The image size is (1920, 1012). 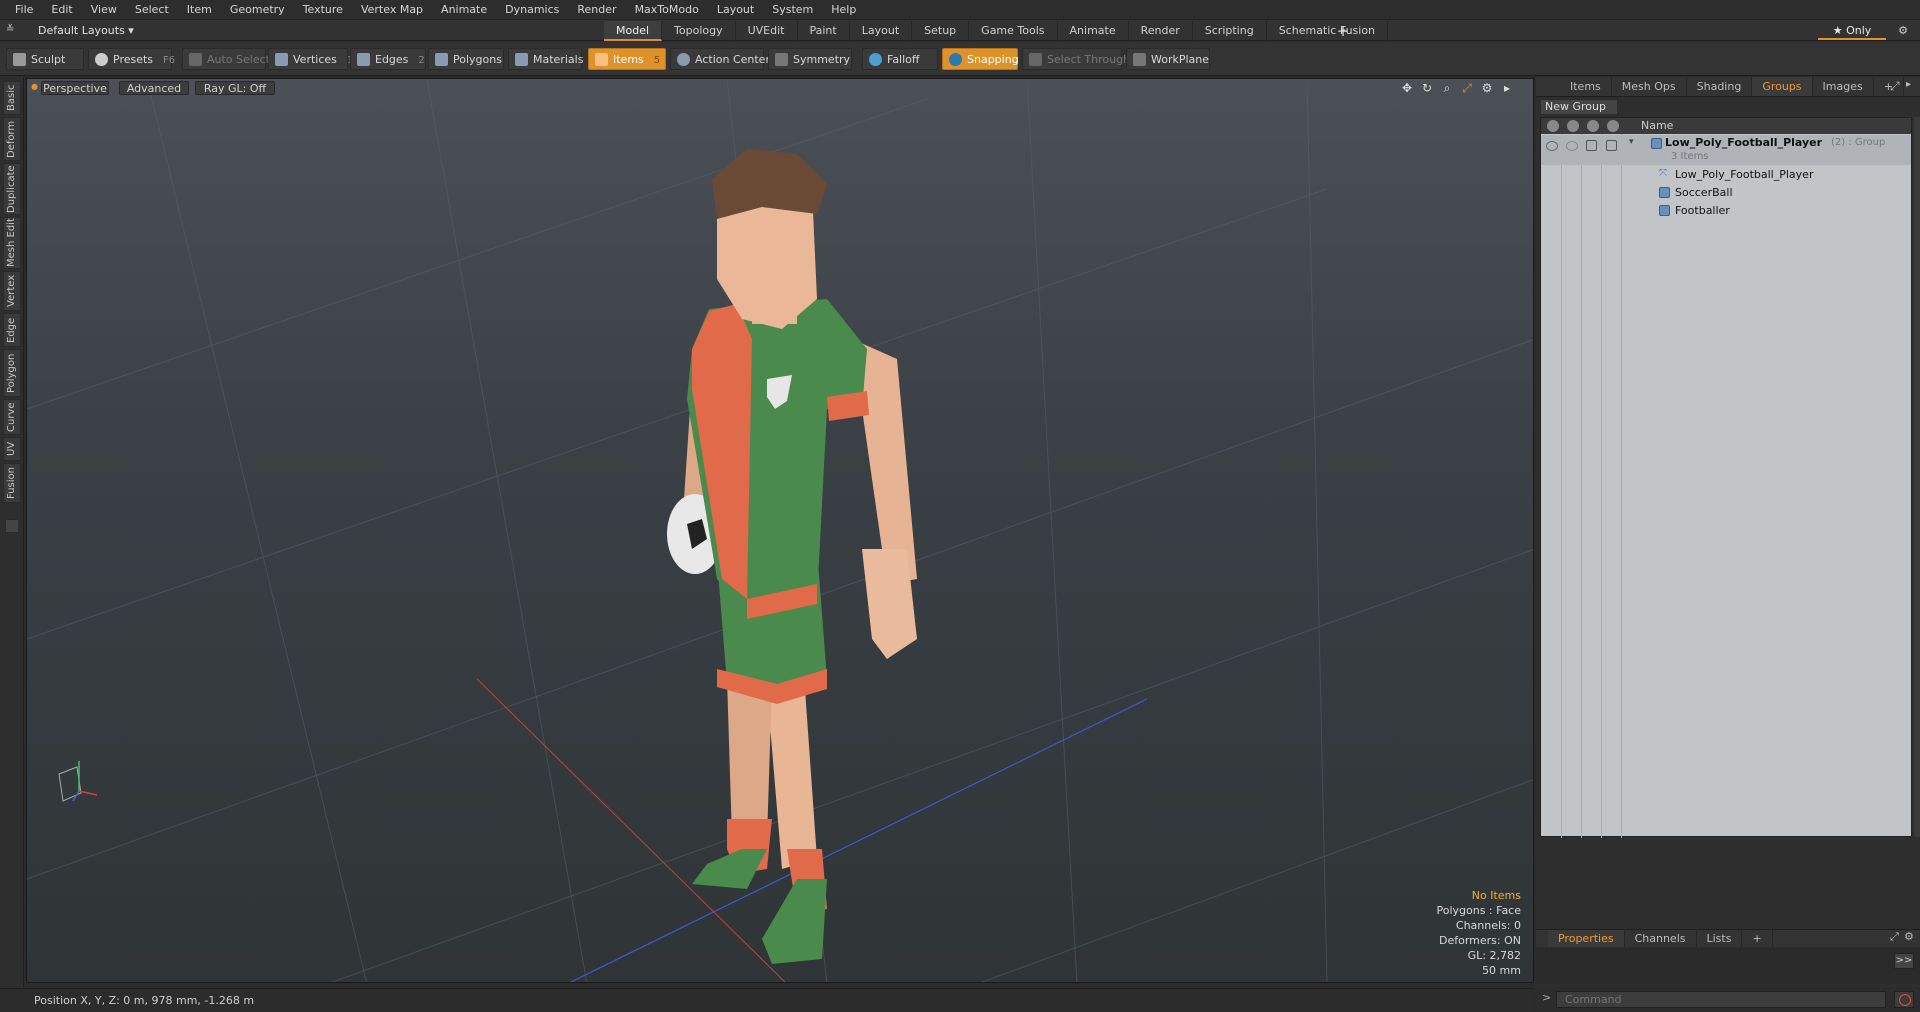 What do you see at coordinates (1586, 938) in the screenshot?
I see `props-tab-properties: Properties` at bounding box center [1586, 938].